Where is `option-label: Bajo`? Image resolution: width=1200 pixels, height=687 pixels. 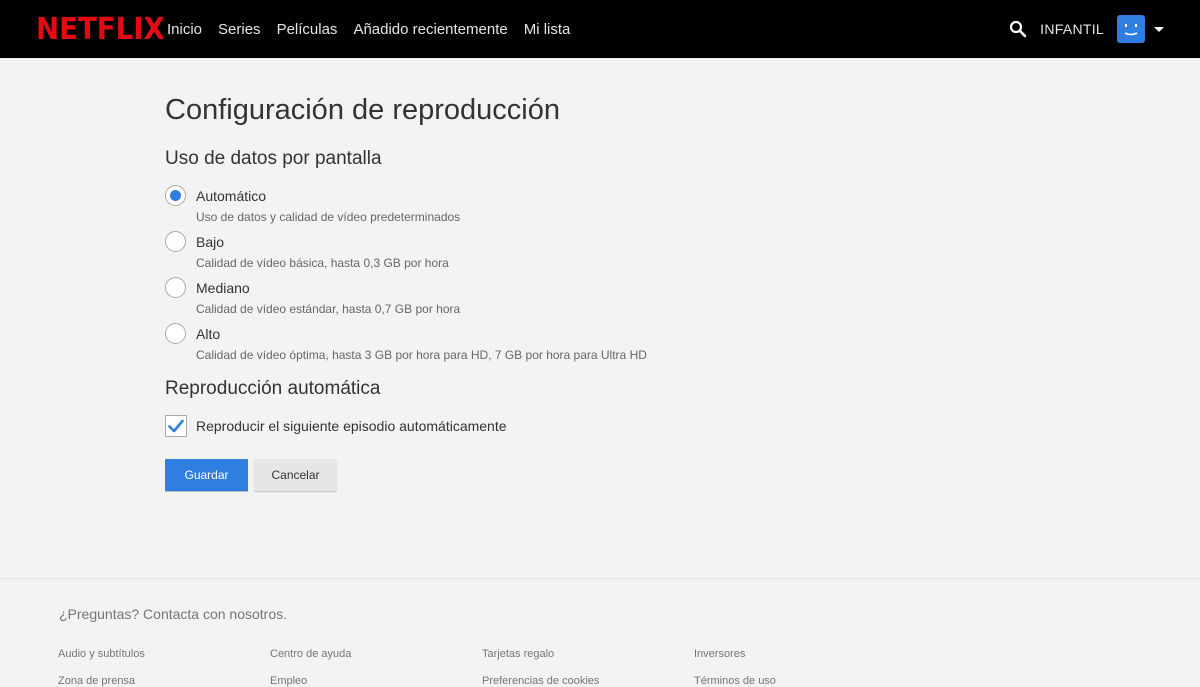
option-label: Bajo is located at coordinates (210, 242).